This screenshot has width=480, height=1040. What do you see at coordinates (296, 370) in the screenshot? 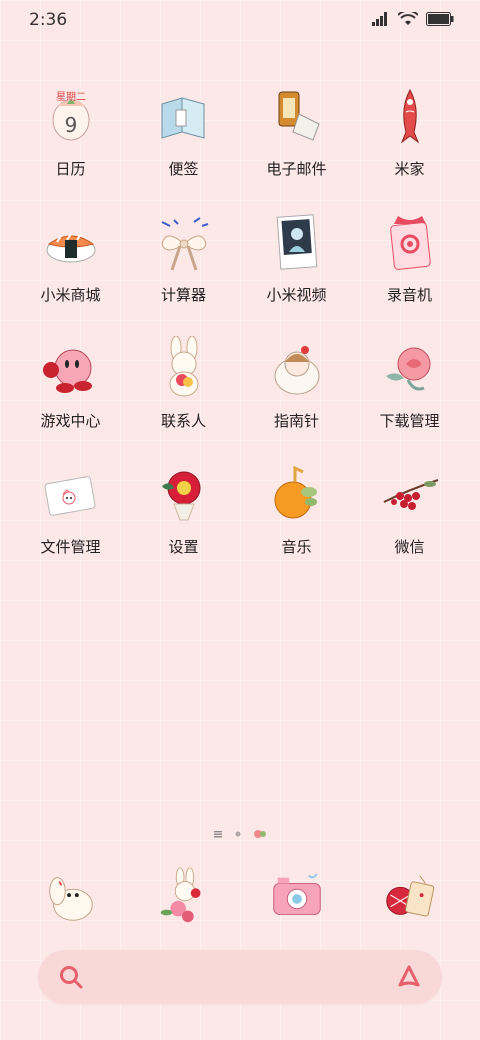
I see `girl-icon` at bounding box center [296, 370].